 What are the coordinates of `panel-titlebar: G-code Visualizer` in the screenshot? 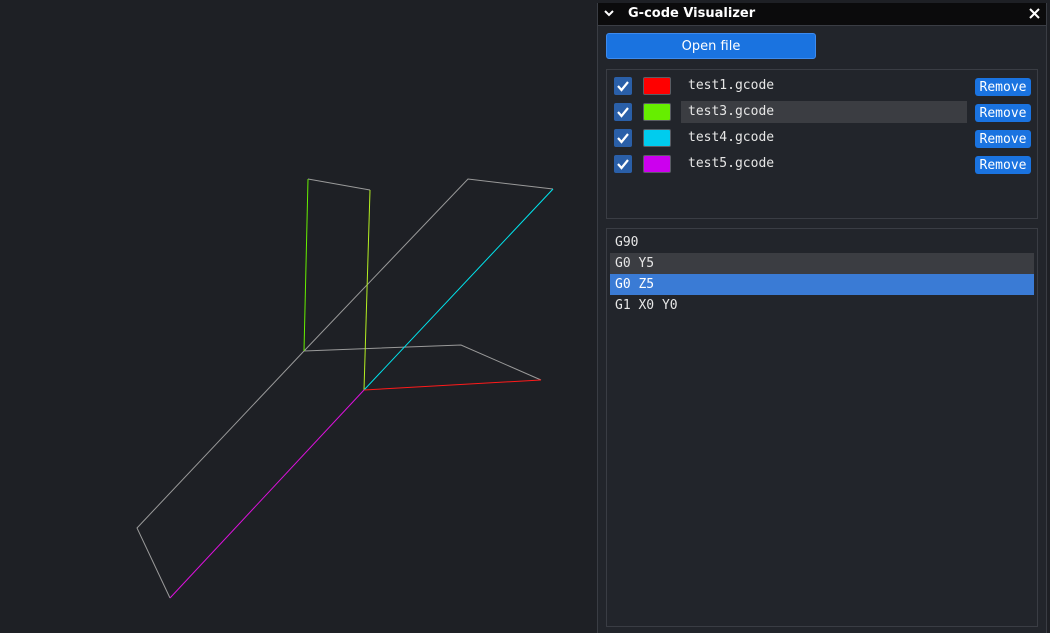 It's located at (822, 14).